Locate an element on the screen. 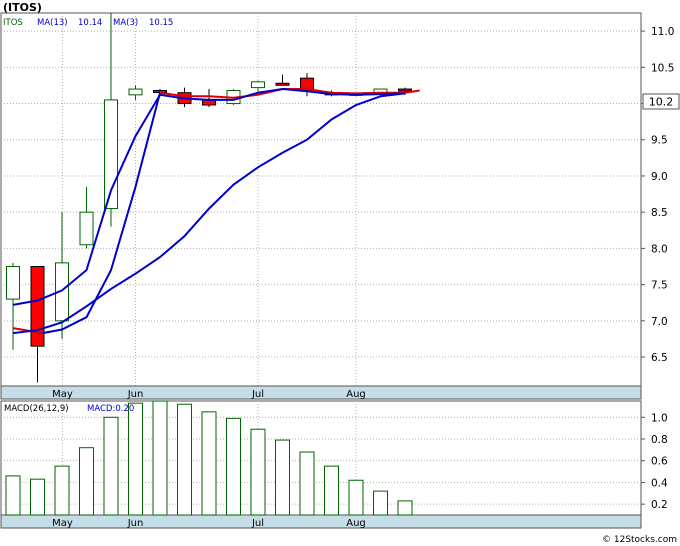 The width and height of the screenshot is (680, 546). macd-legend-value: MACD:0.20 is located at coordinates (110, 409).